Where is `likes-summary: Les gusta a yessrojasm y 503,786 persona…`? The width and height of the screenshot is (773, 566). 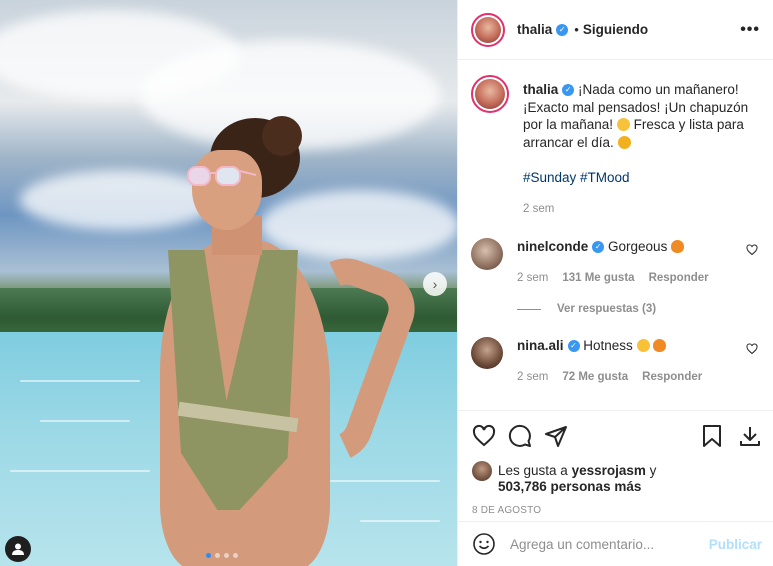 likes-summary: Les gusta a yessrojasm y 503,786 persona… is located at coordinates (617, 478).